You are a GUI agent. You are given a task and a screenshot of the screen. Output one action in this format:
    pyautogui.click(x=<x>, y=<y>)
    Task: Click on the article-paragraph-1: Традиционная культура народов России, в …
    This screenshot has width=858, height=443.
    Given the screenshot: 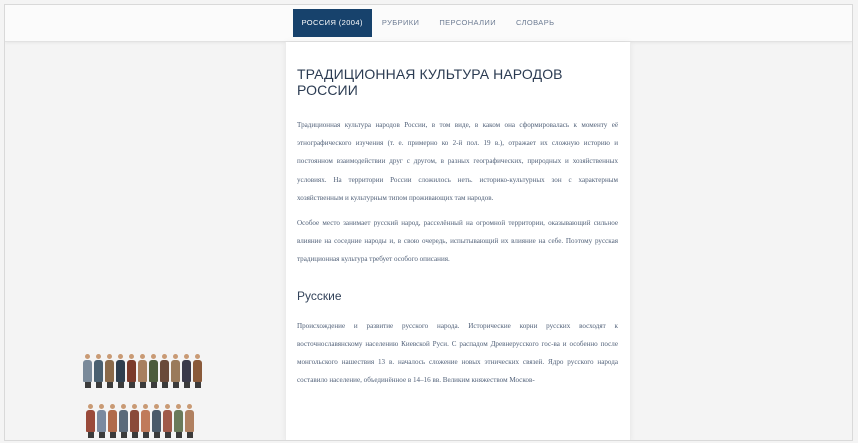 What is the action you would take?
    pyautogui.click(x=457, y=161)
    